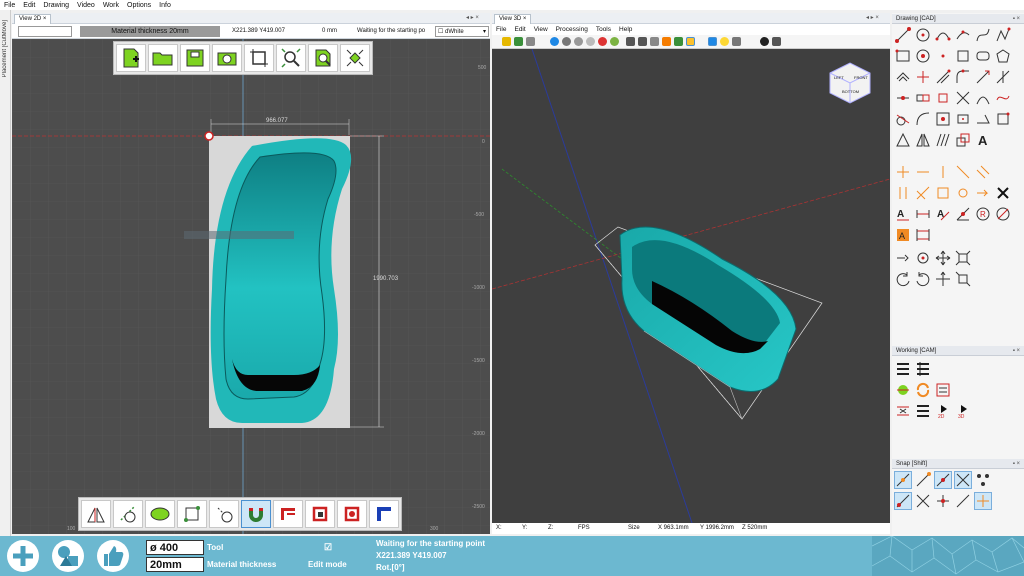  I want to click on v3d-menu-tools: Tools, so click(603, 29).